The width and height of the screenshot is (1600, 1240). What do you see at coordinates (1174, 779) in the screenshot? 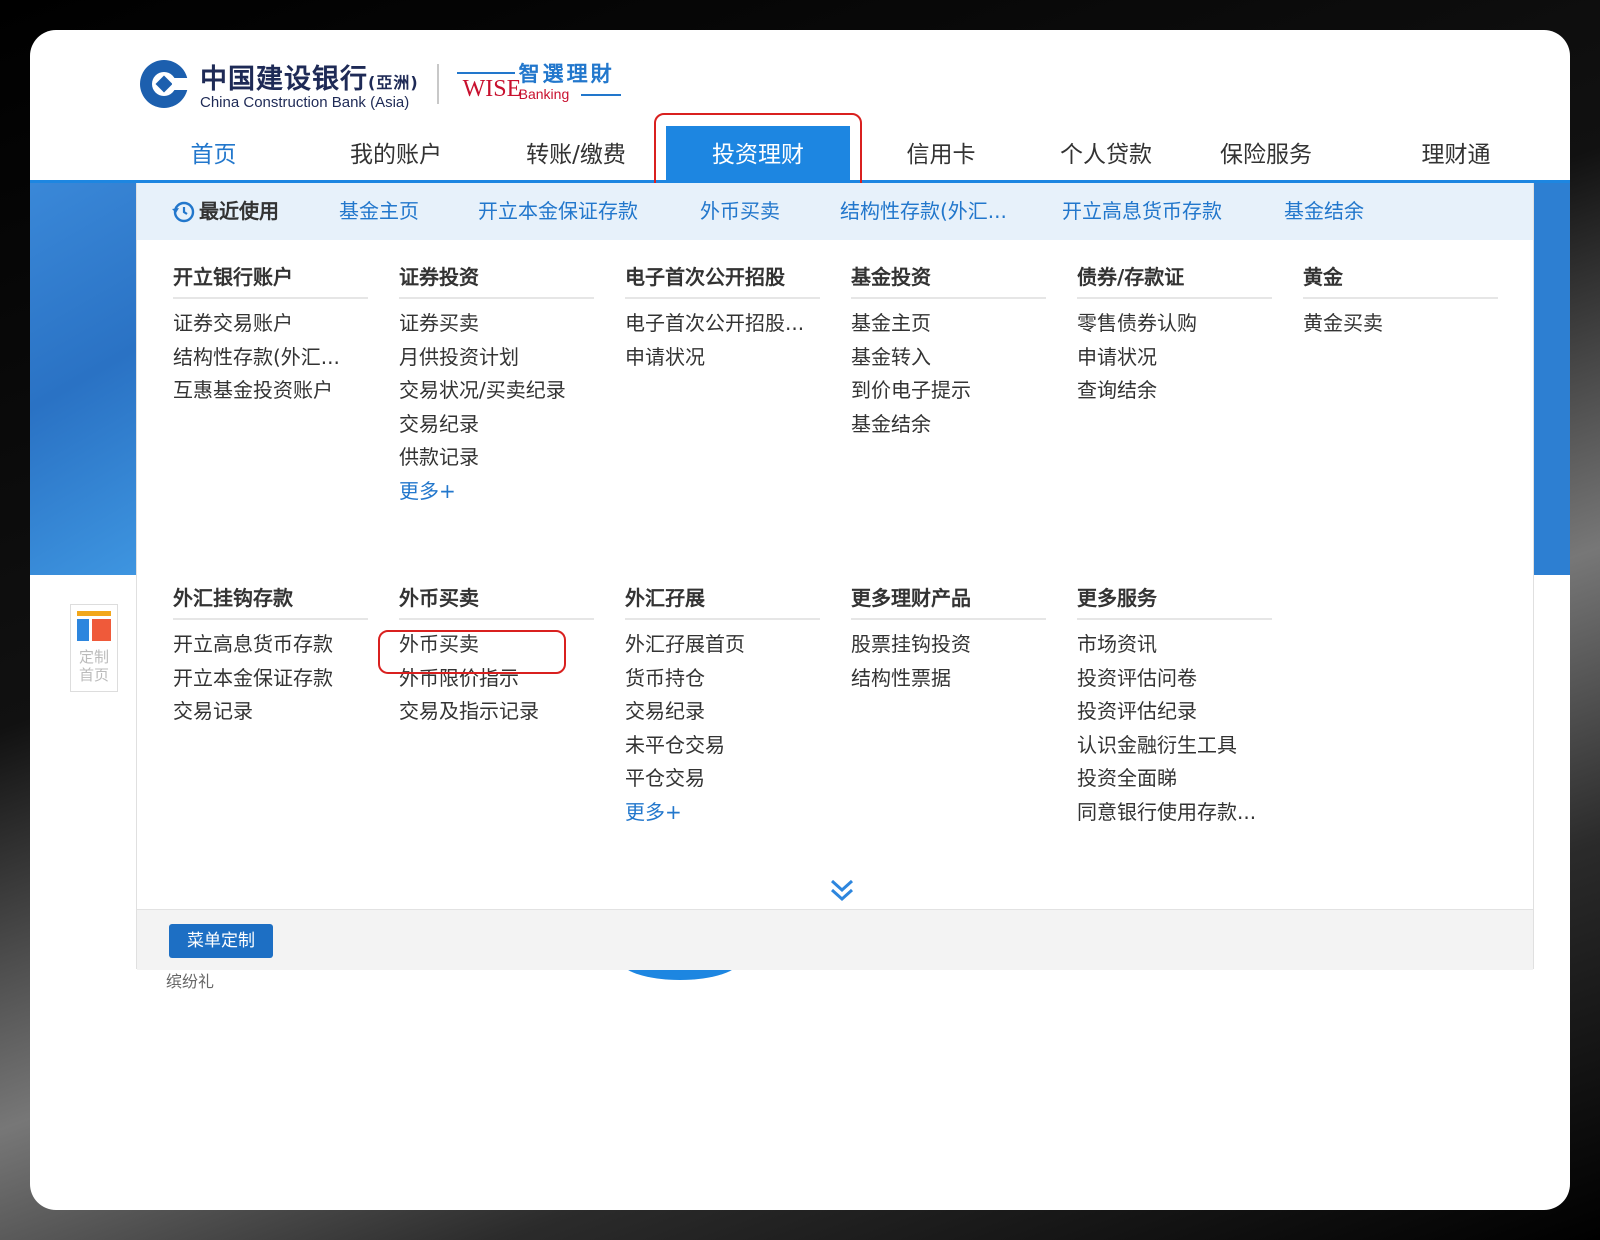
I see `menu-link: 投资全面睇` at bounding box center [1174, 779].